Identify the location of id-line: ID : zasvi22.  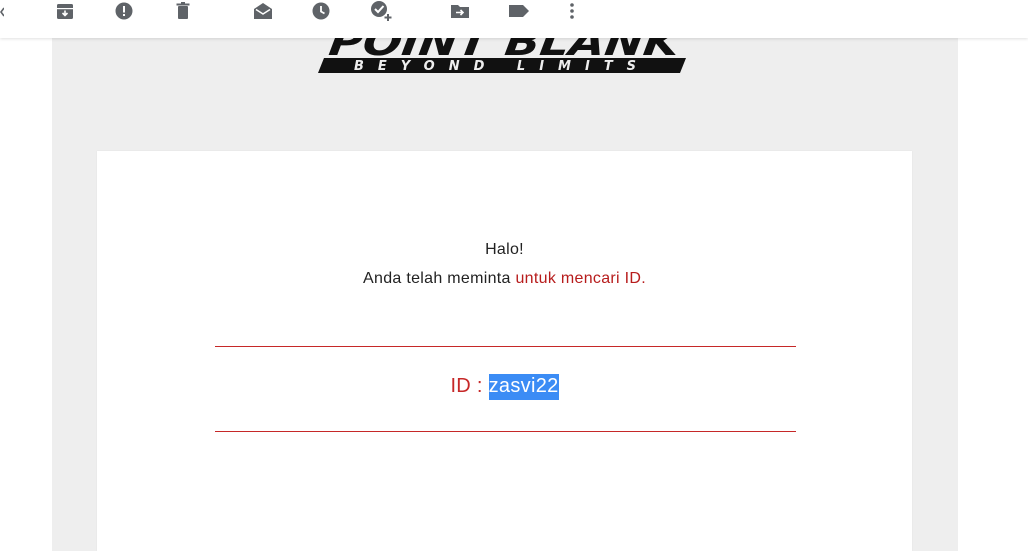
(504, 387).